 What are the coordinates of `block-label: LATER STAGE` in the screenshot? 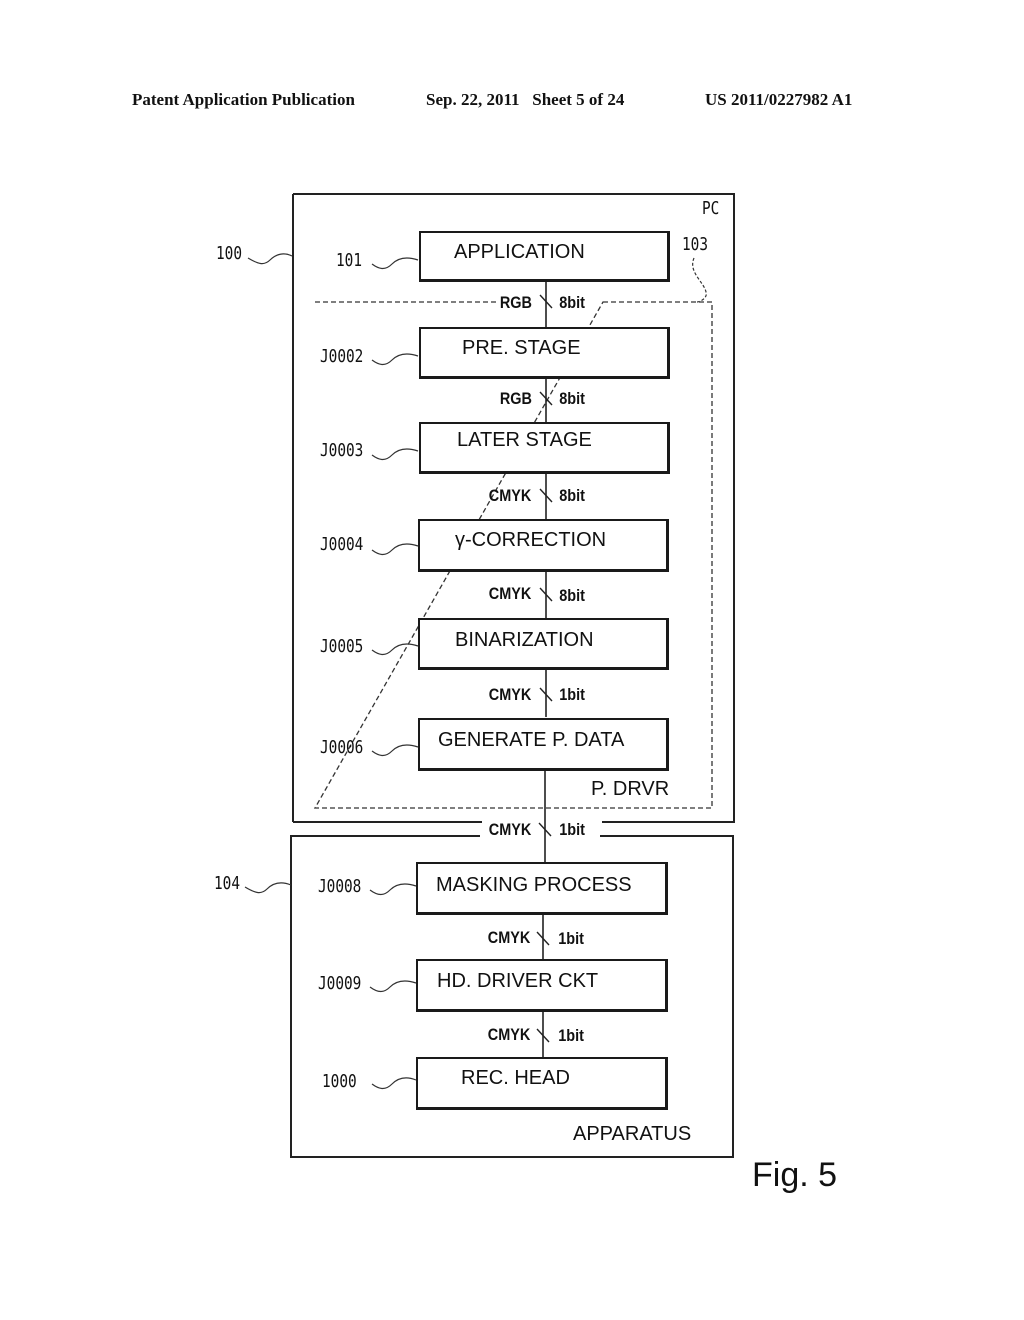 It's located at (524, 440).